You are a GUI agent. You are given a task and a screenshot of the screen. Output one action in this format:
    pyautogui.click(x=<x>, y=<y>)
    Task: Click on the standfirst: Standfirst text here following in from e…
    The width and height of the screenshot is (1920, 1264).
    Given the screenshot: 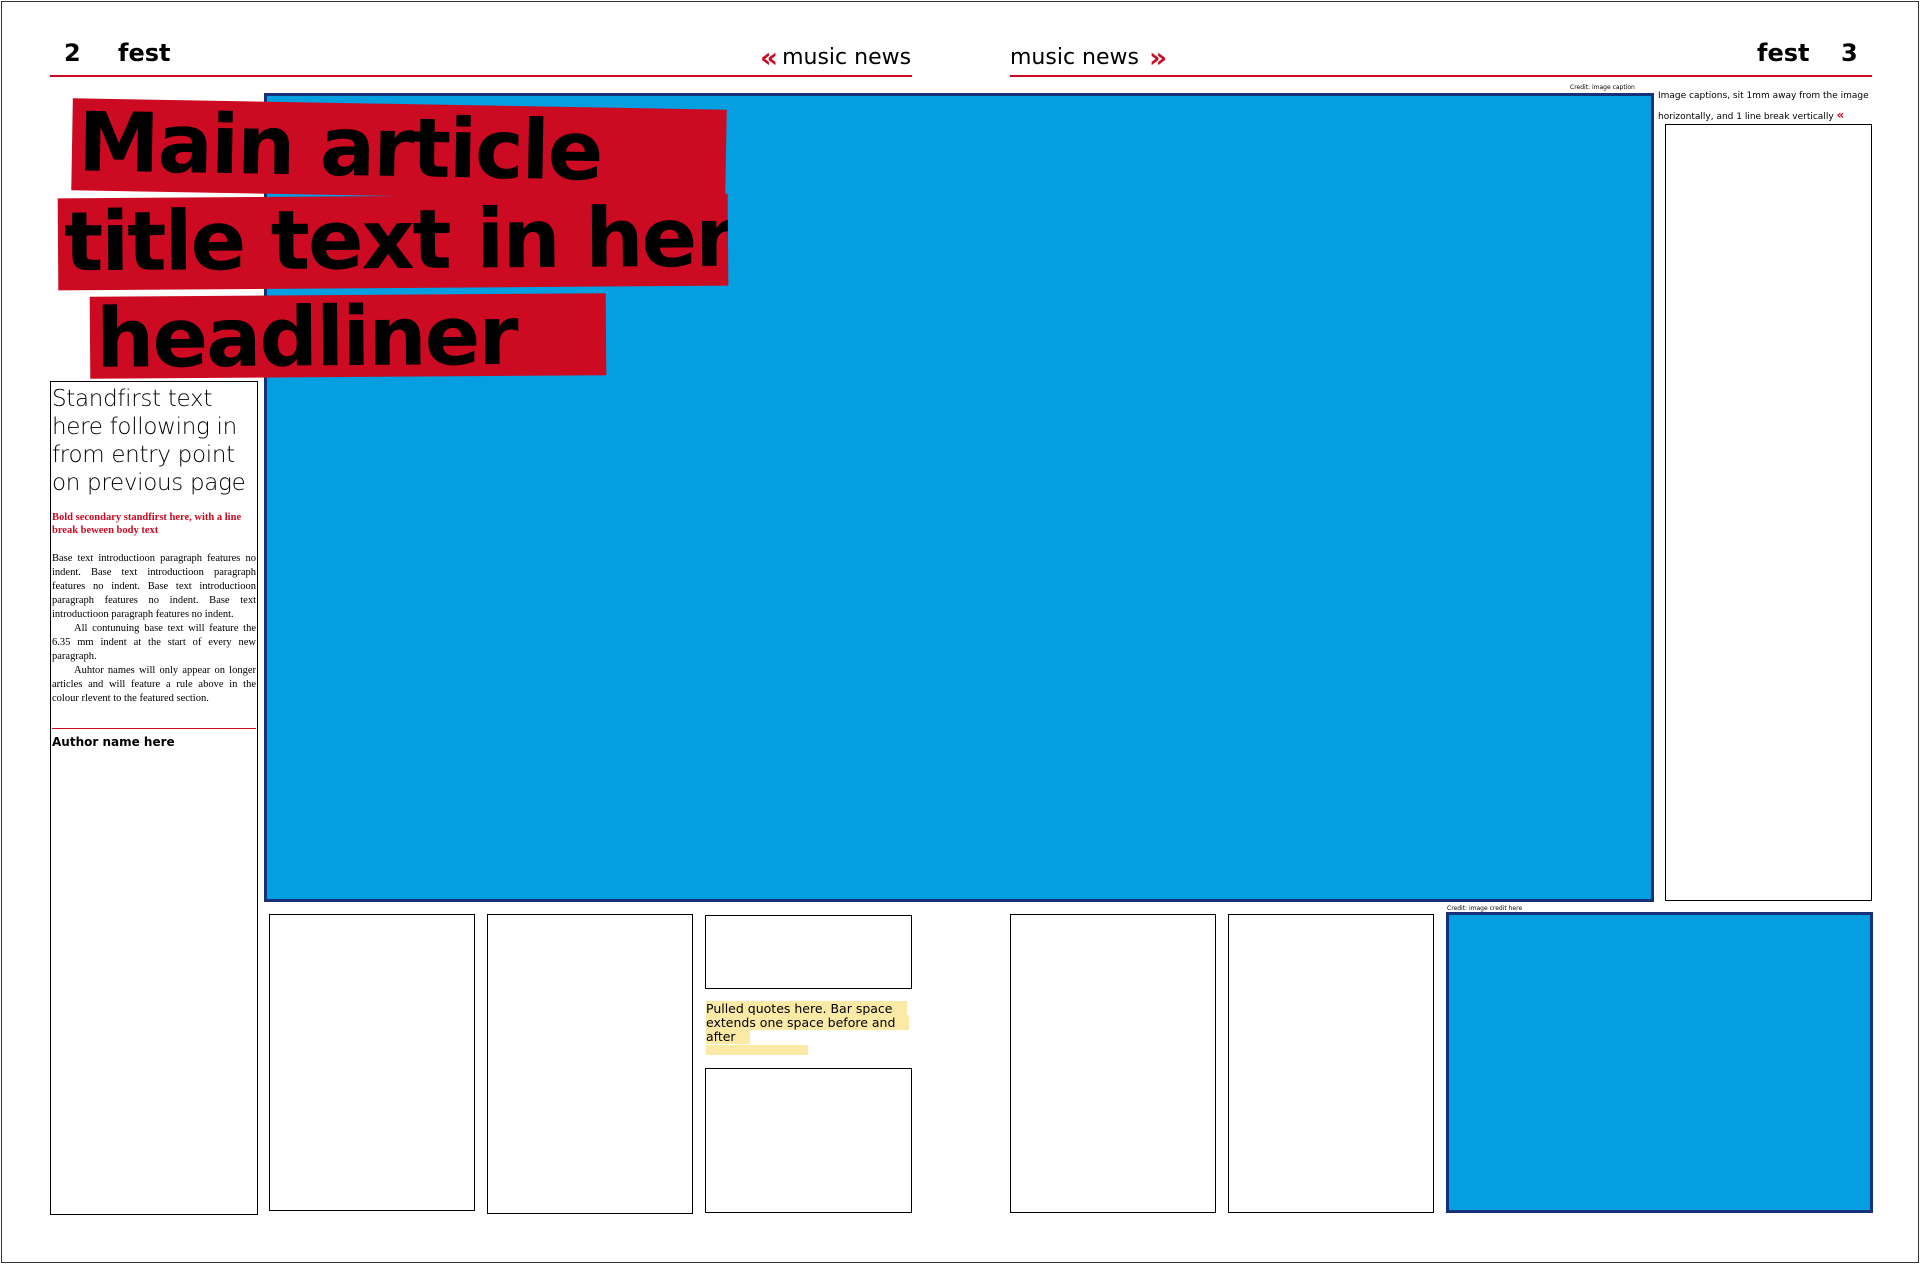 What is the action you would take?
    pyautogui.click(x=149, y=441)
    